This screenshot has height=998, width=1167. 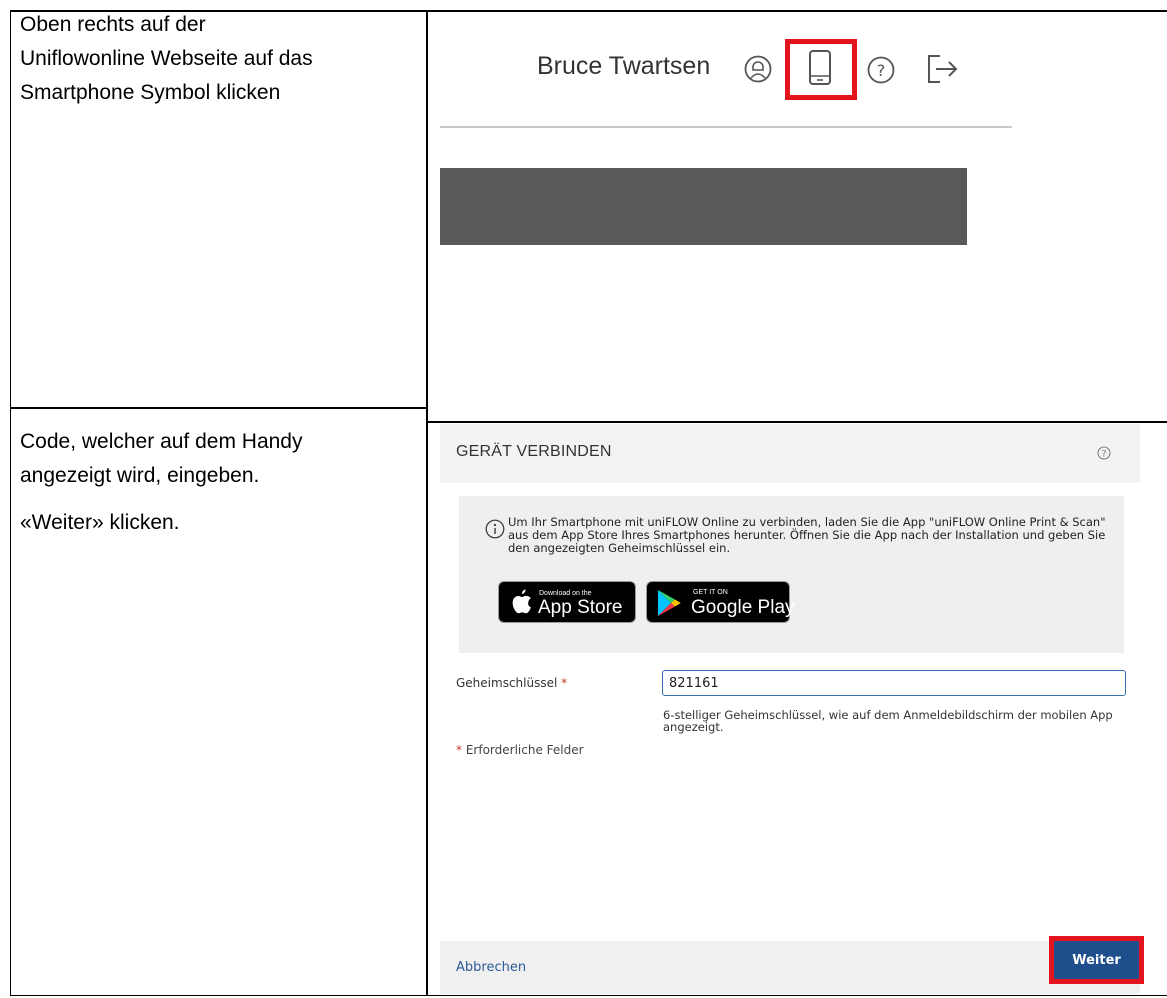 I want to click on required-note-mark: *, so click(x=459, y=750).